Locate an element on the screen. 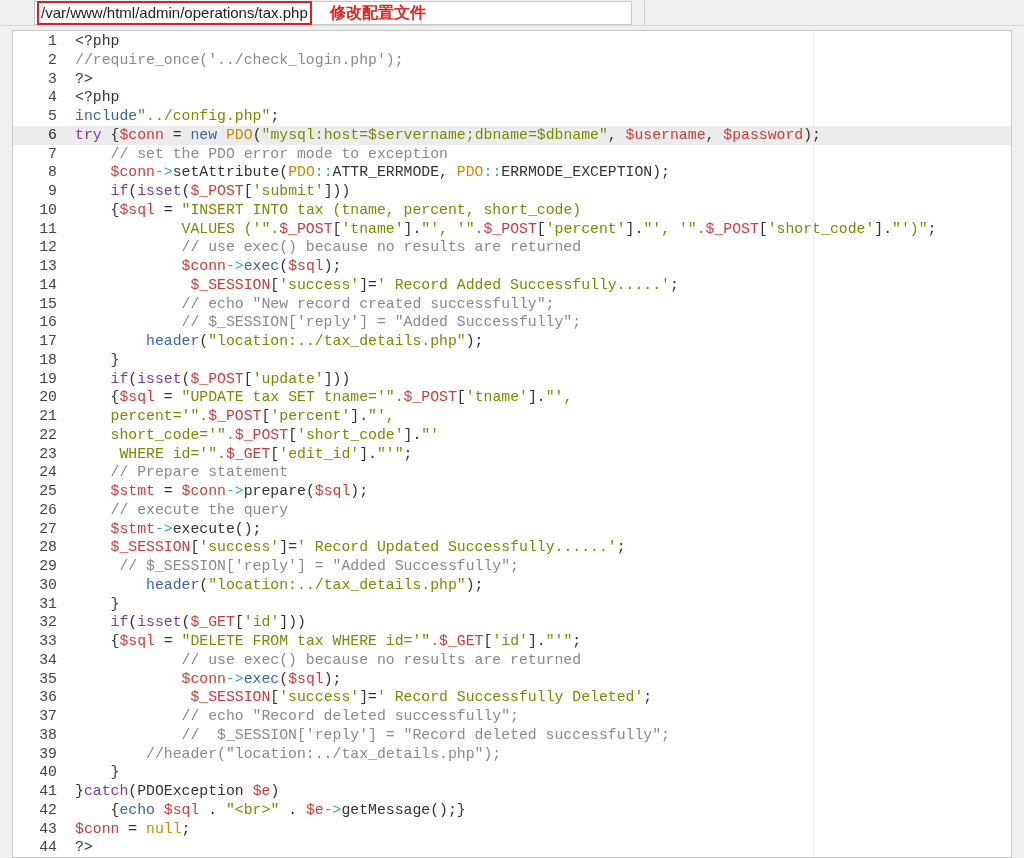 Image resolution: width=1024 pixels, height=858 pixels. code-line: $_SESSION['success']=' Record Added Successfully.....'; is located at coordinates (434, 285).